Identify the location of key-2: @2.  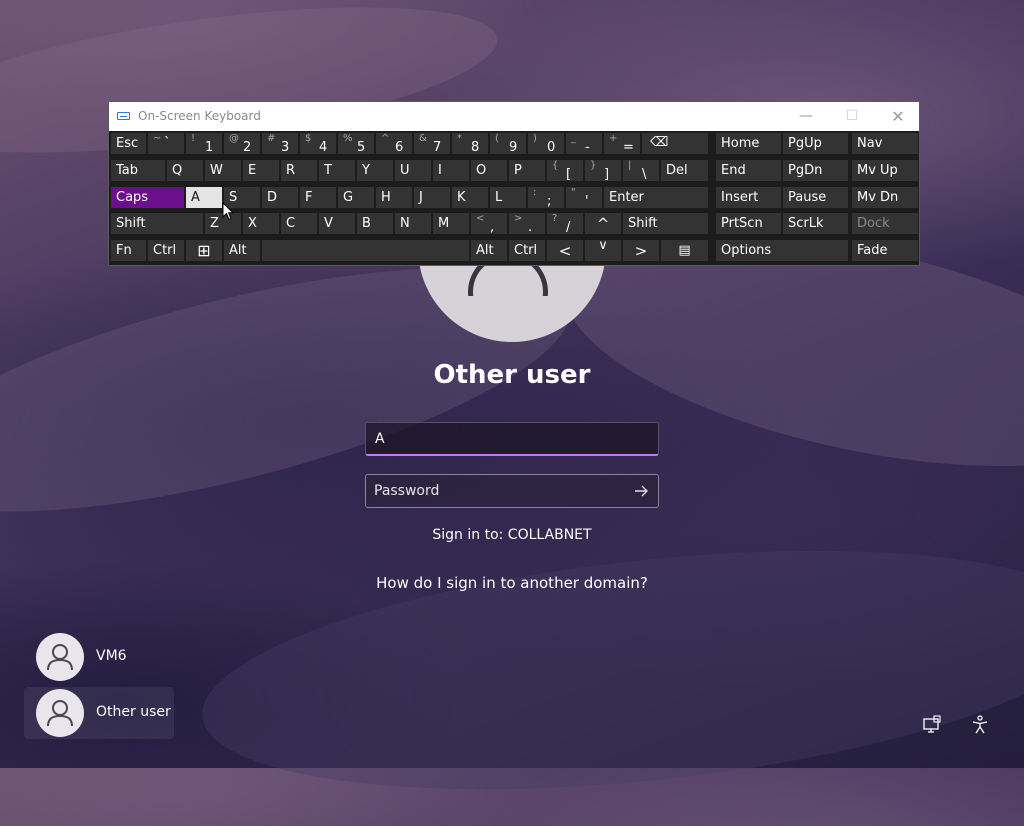
(242, 143).